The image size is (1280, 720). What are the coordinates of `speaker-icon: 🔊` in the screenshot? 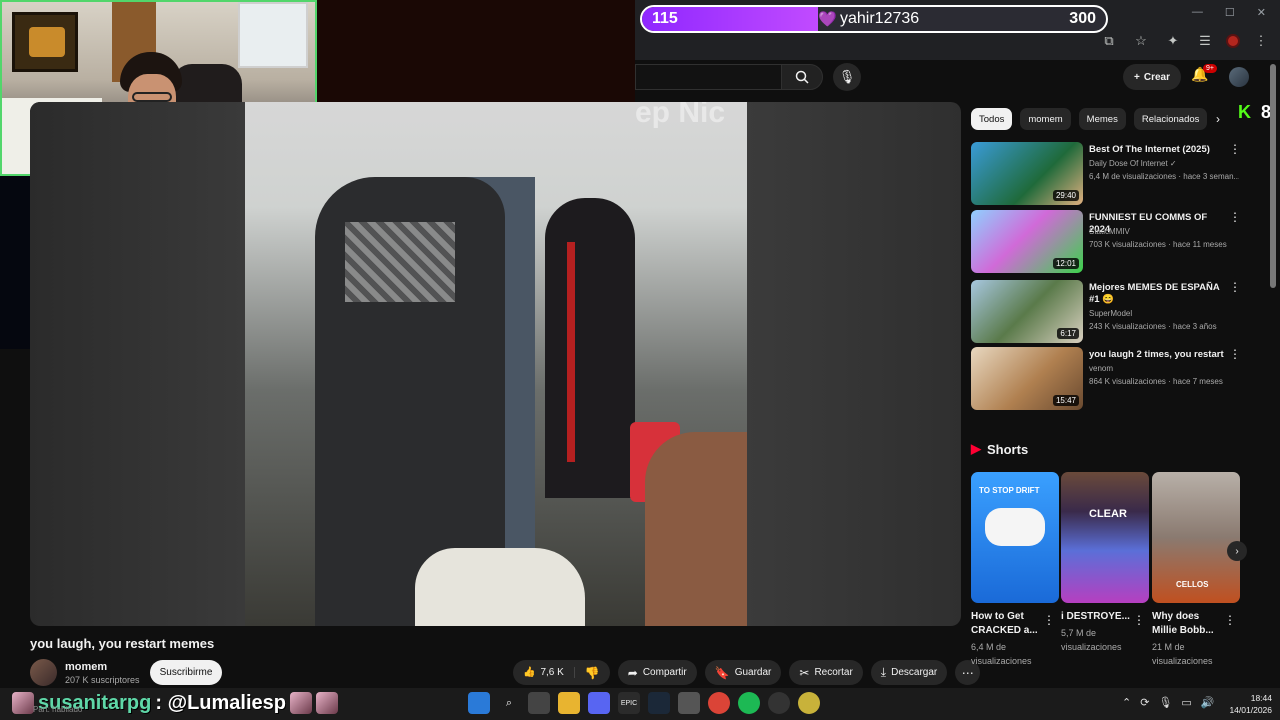 It's located at (1208, 702).